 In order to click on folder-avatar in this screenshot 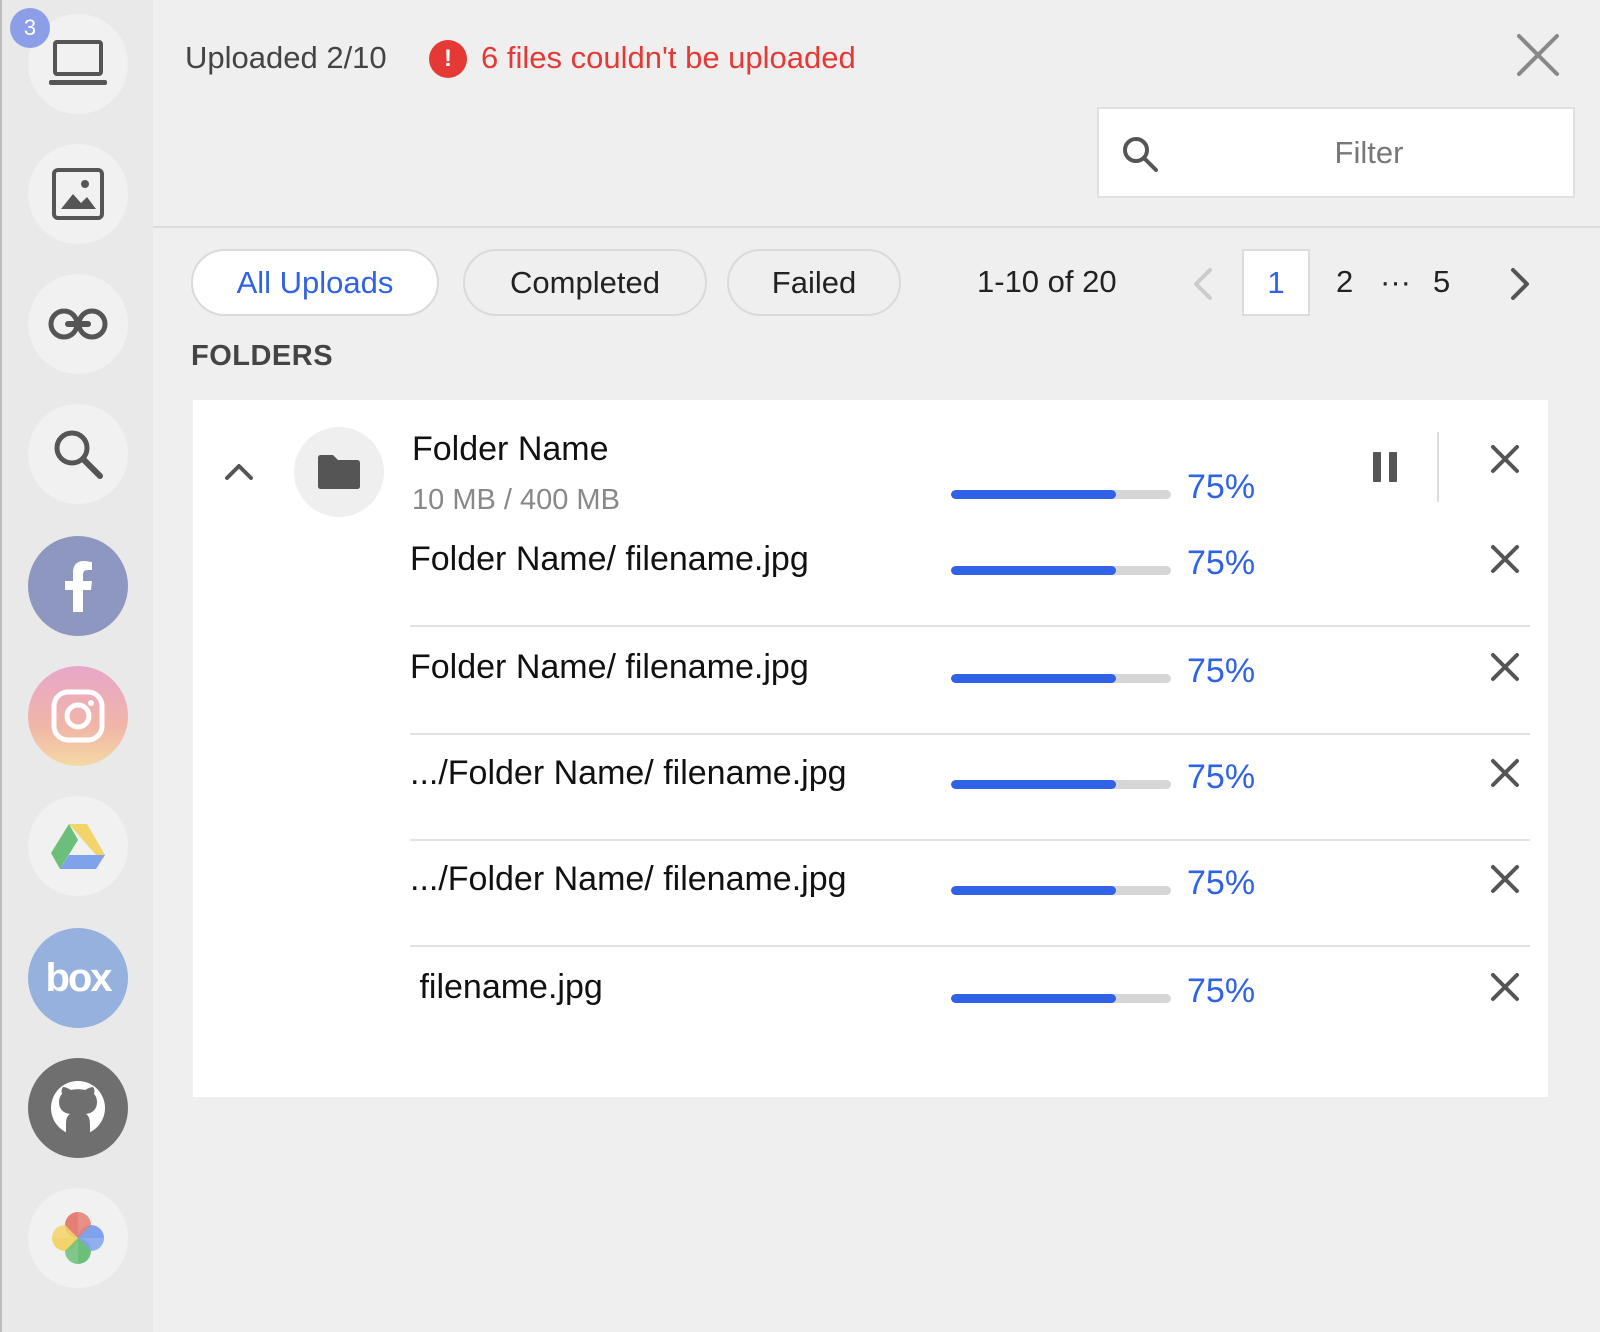, I will do `click(339, 472)`.